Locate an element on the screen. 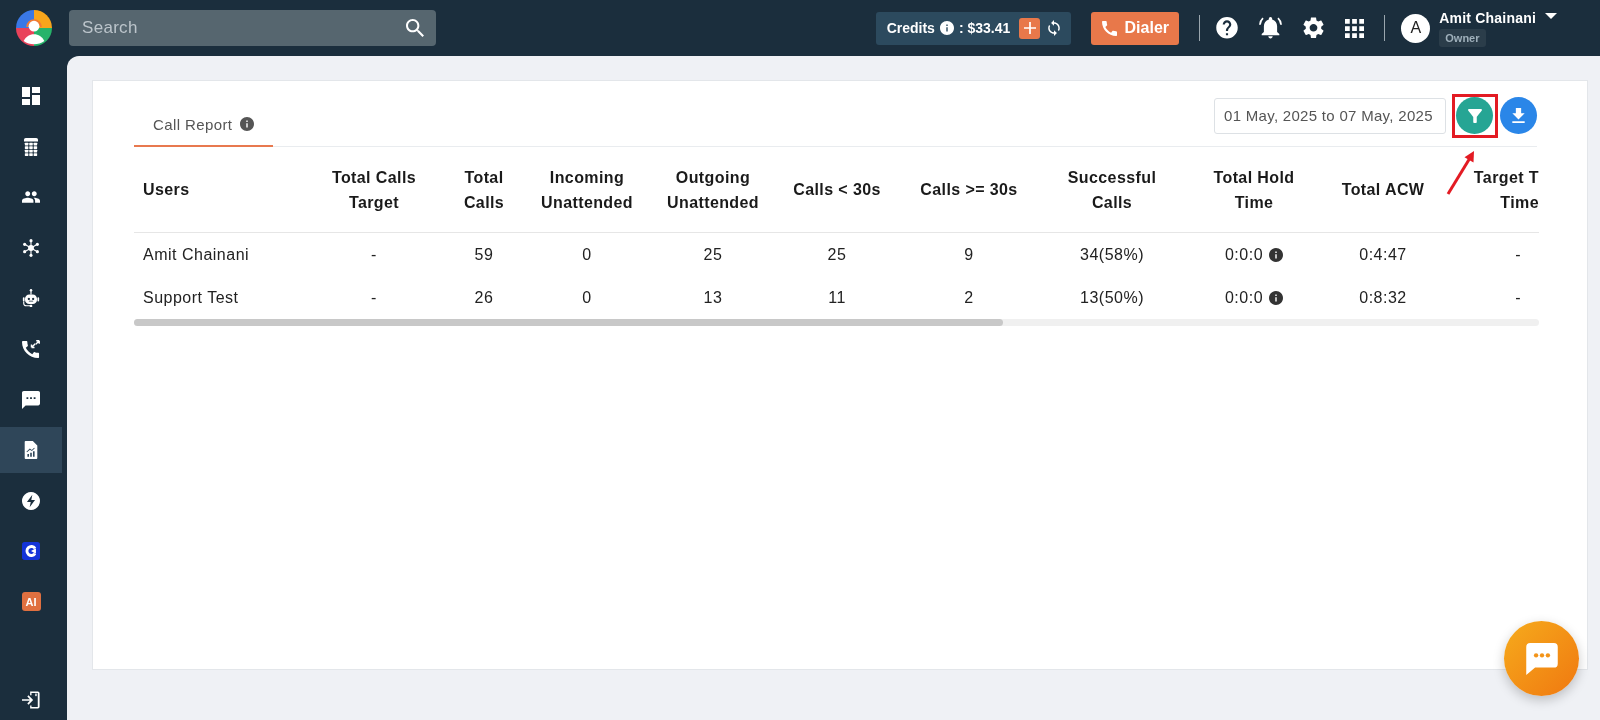 The width and height of the screenshot is (1600, 720). column-header: Target T Time is located at coordinates (1505, 190).